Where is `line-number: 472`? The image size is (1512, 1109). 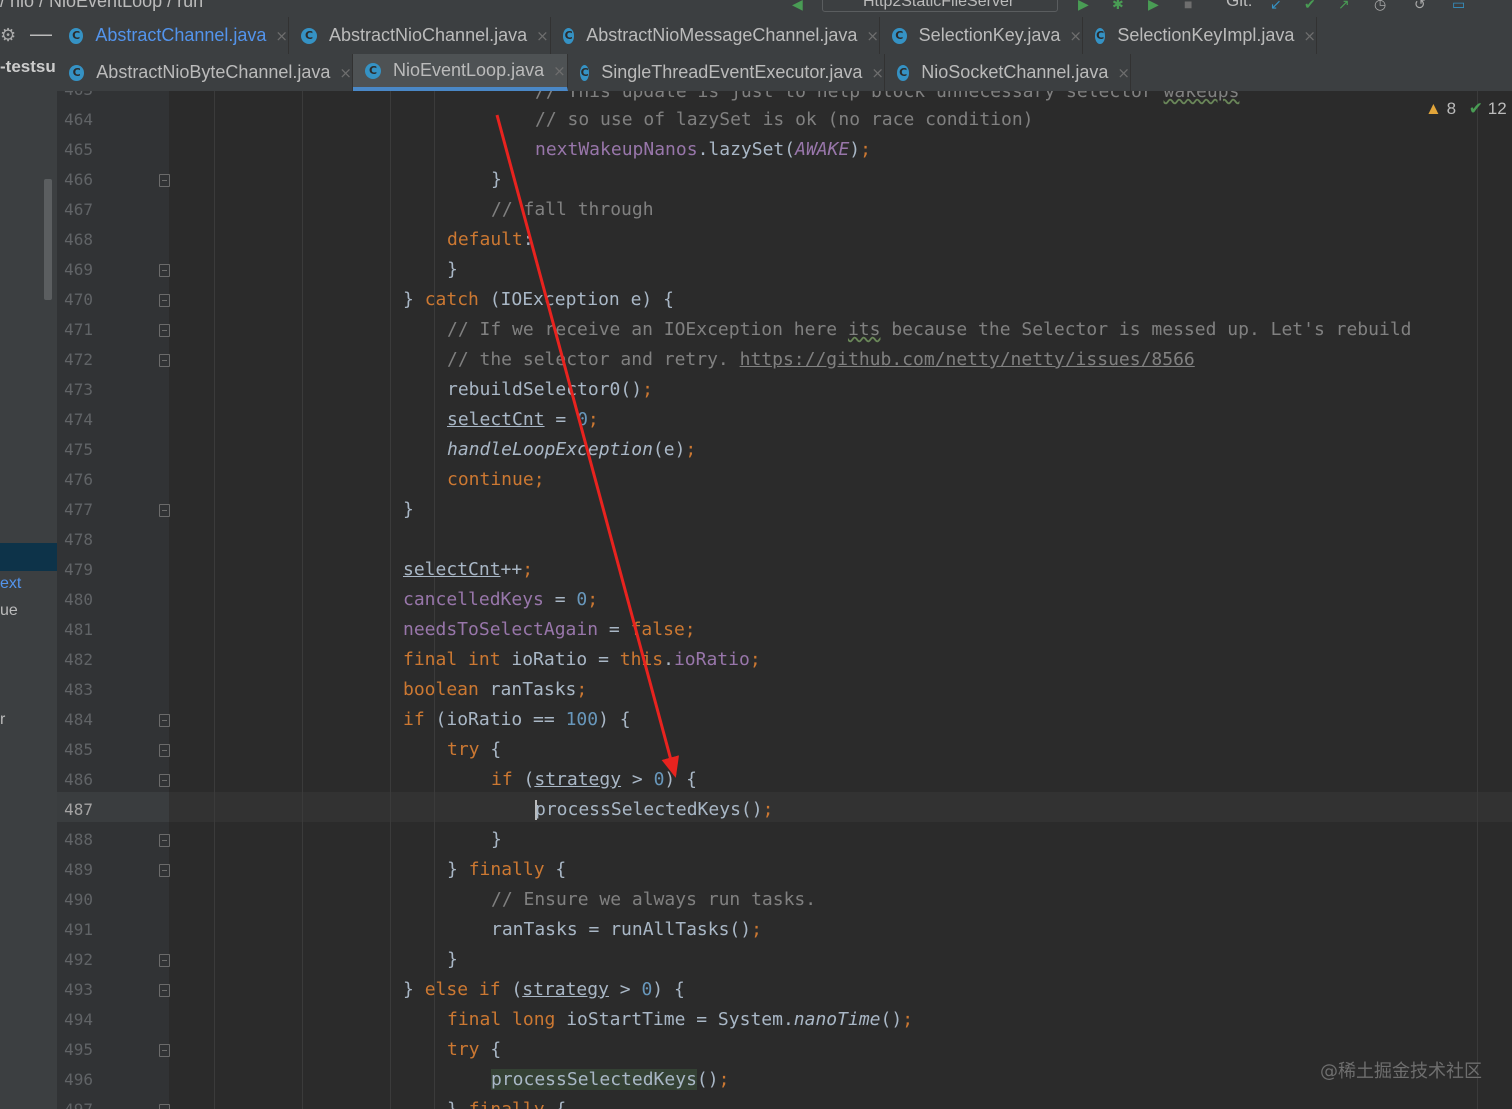
line-number: 472 is located at coordinates (75, 360).